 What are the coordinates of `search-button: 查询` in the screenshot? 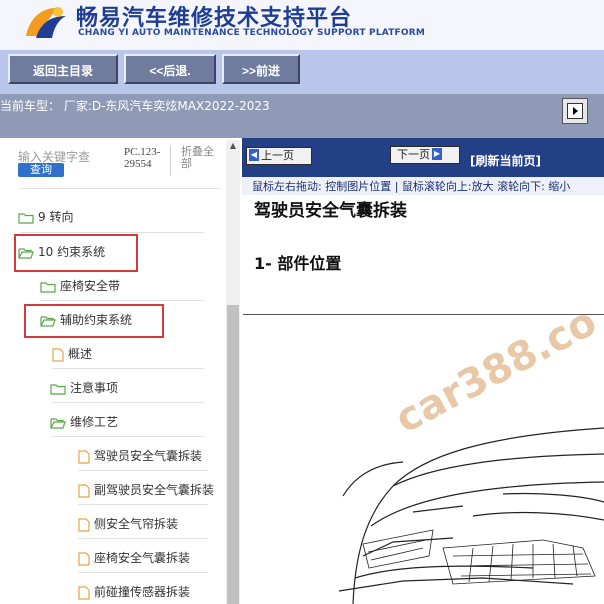 It's located at (41, 170).